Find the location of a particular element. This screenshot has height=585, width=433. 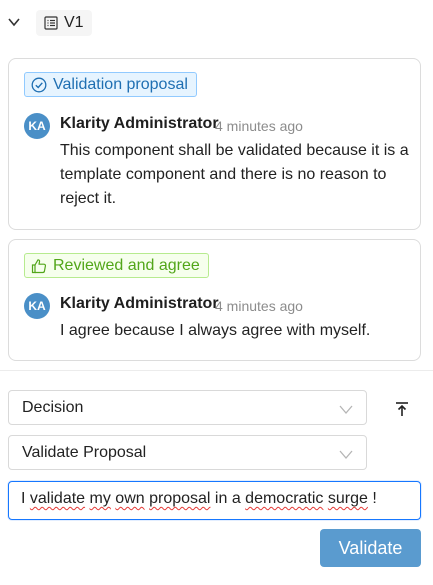

divider is located at coordinates (216, 370).